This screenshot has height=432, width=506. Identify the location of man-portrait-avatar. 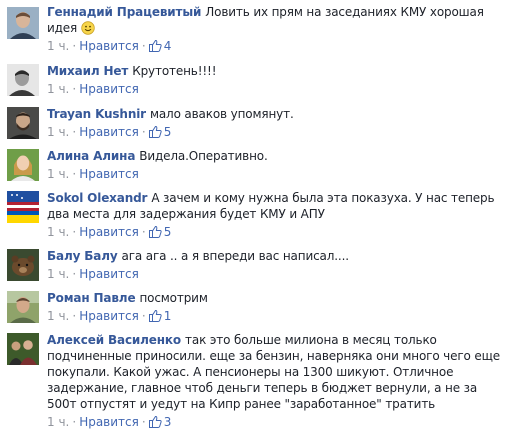
(23, 23).